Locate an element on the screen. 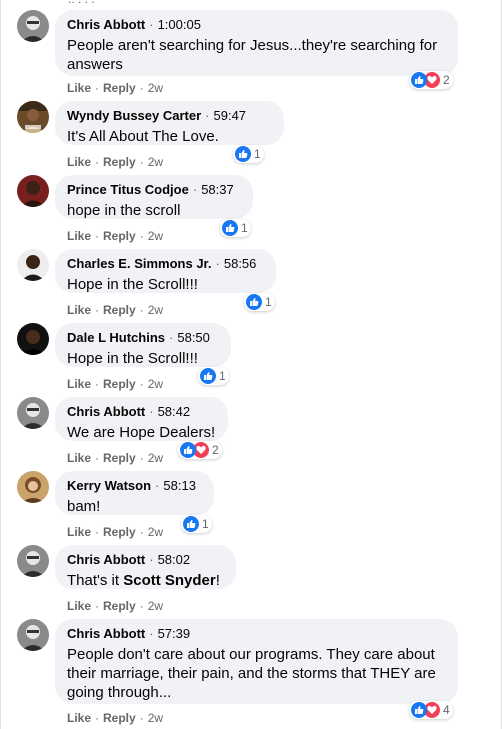 Image resolution: width=502 pixels, height=729 pixels. comment-text-suffix: ! is located at coordinates (217, 580).